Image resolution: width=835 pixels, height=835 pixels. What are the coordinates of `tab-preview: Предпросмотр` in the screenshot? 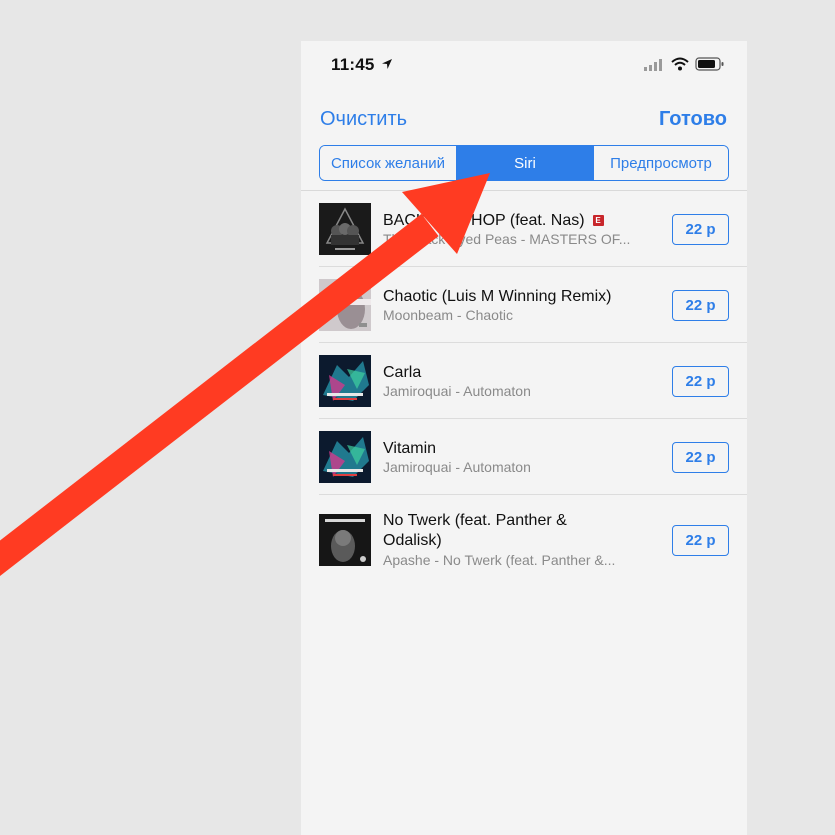 It's located at (660, 163).